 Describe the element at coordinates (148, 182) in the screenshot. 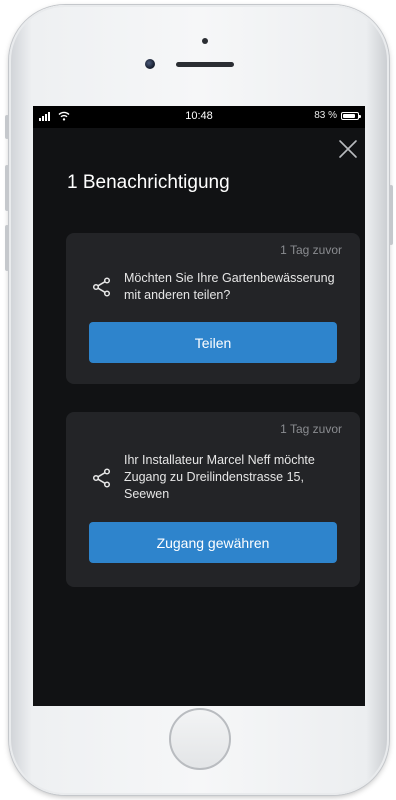

I see `page-title: 1 Benachrichtigung` at that location.